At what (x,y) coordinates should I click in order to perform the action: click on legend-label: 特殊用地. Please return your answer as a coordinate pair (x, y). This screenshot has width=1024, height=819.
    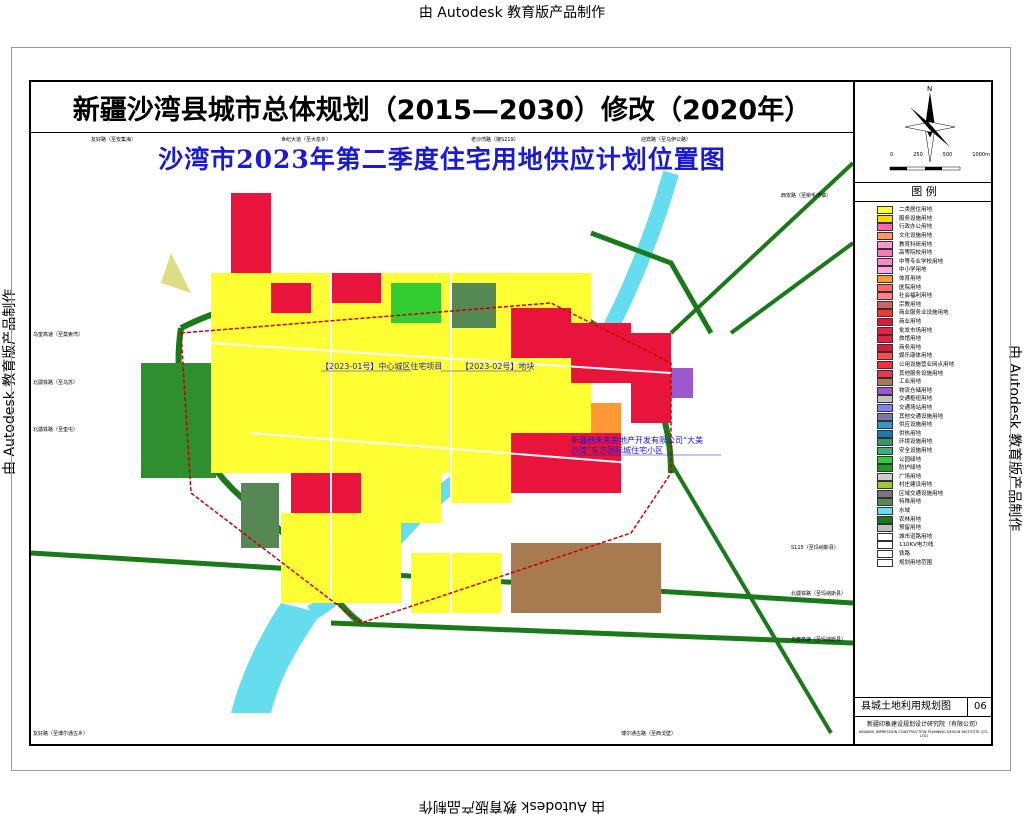
    Looking at the image, I should click on (910, 502).